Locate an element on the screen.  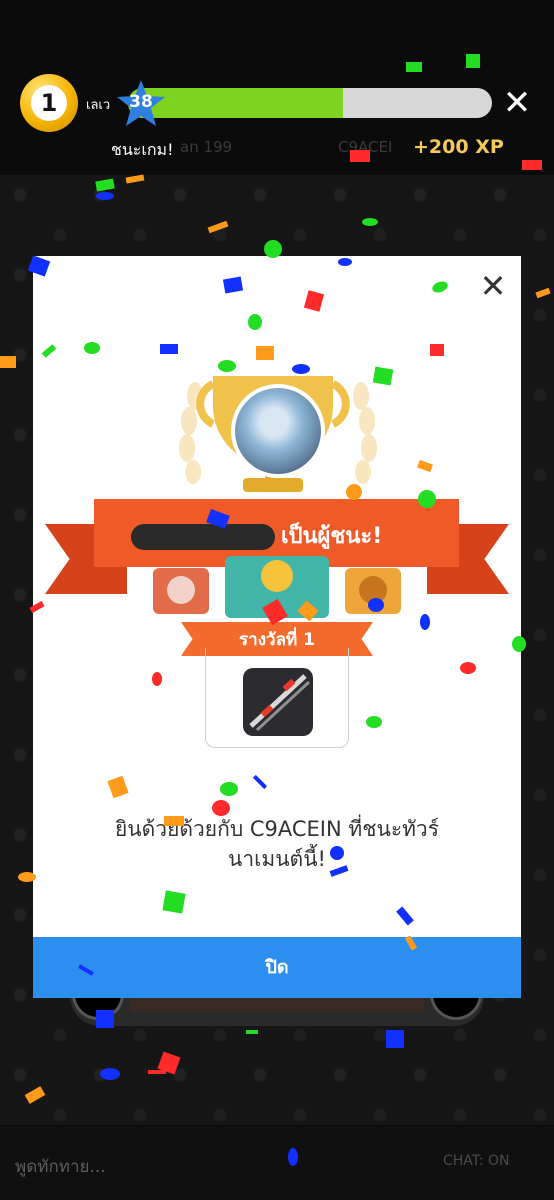
cue-item-icon is located at coordinates (278, 702).